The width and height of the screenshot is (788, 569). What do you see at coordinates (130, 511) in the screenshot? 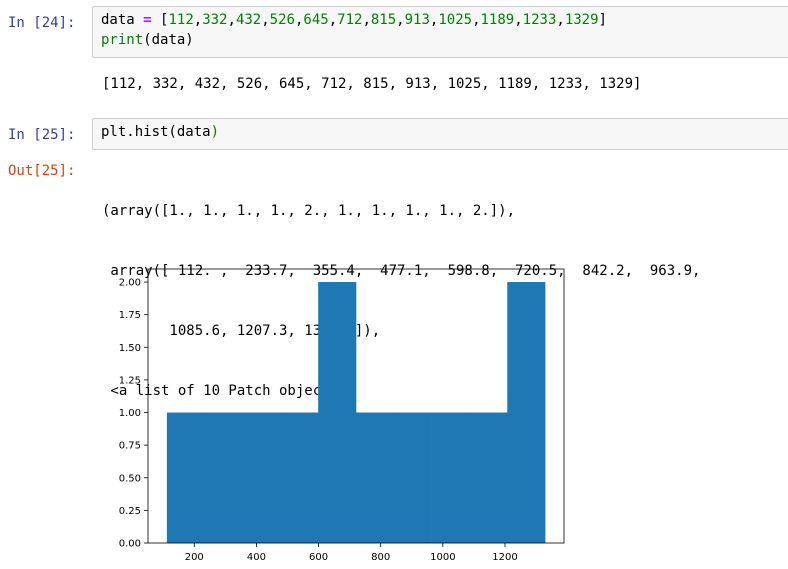
I see `y-tick-label: 0.25` at bounding box center [130, 511].